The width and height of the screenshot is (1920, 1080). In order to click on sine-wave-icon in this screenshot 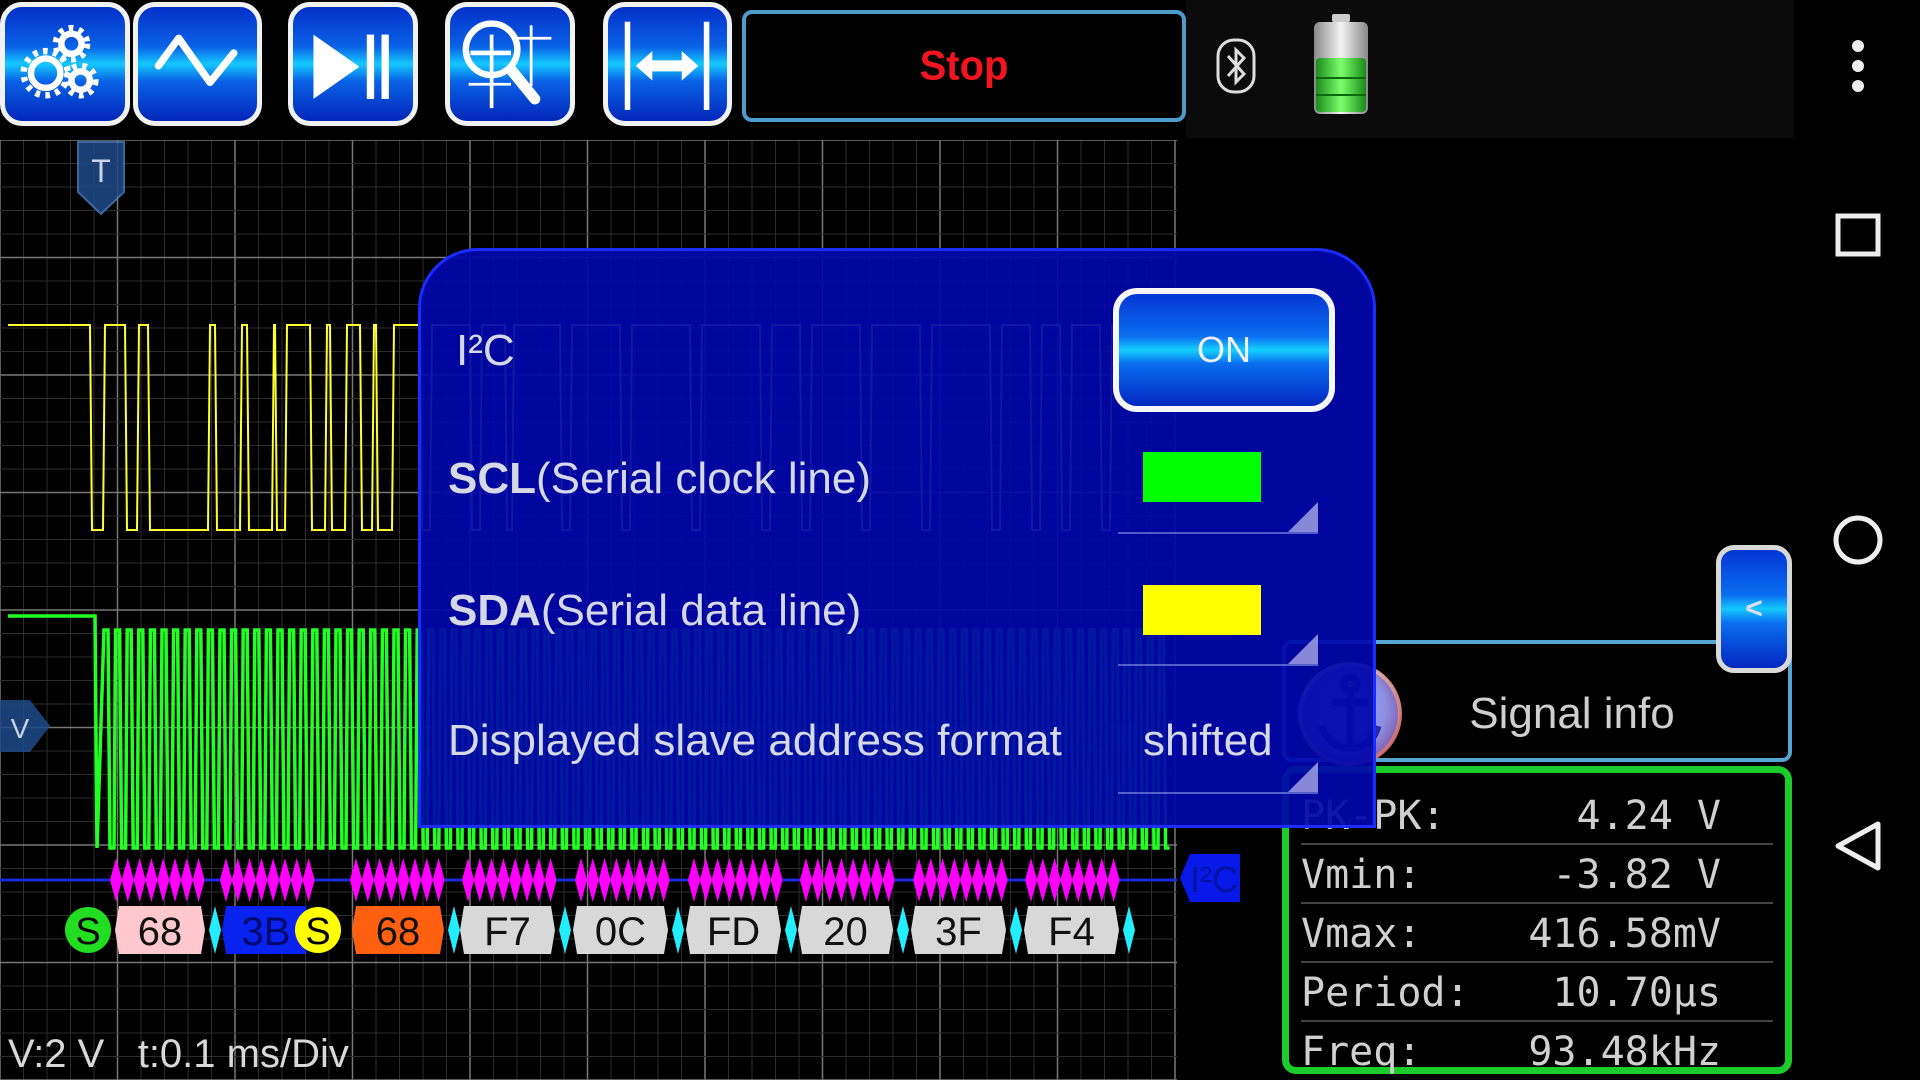, I will do `click(196, 60)`.